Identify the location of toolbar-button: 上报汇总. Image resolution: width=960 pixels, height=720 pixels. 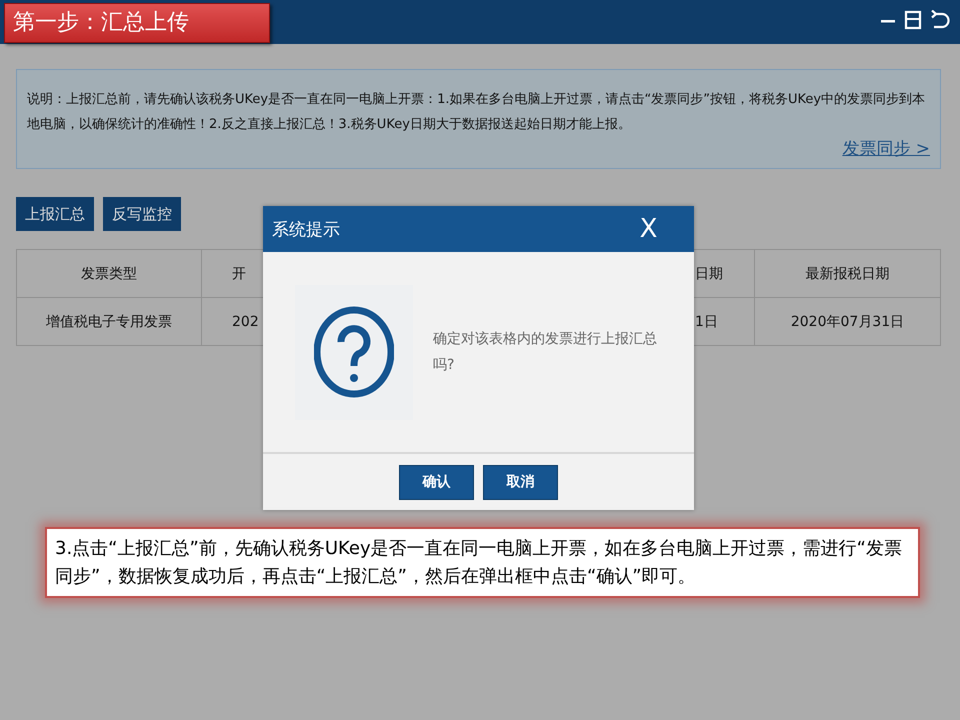
(55, 214).